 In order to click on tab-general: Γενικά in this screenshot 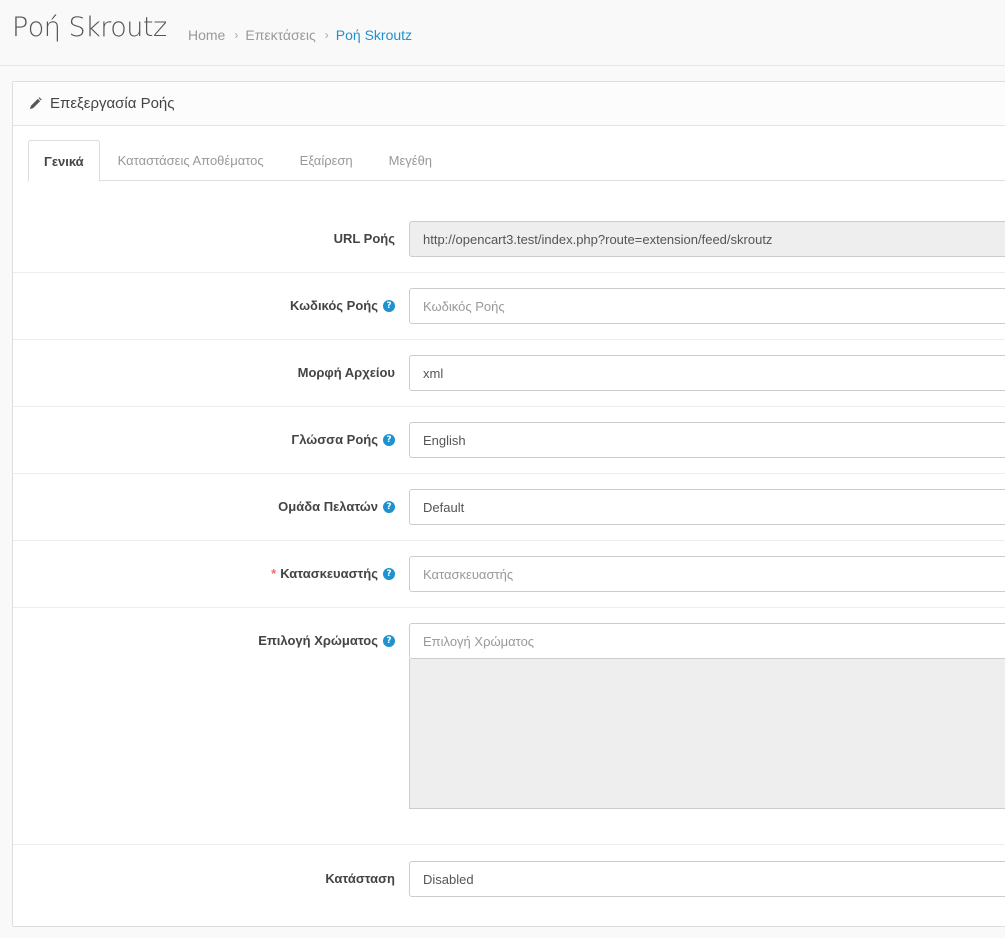, I will do `click(64, 161)`.